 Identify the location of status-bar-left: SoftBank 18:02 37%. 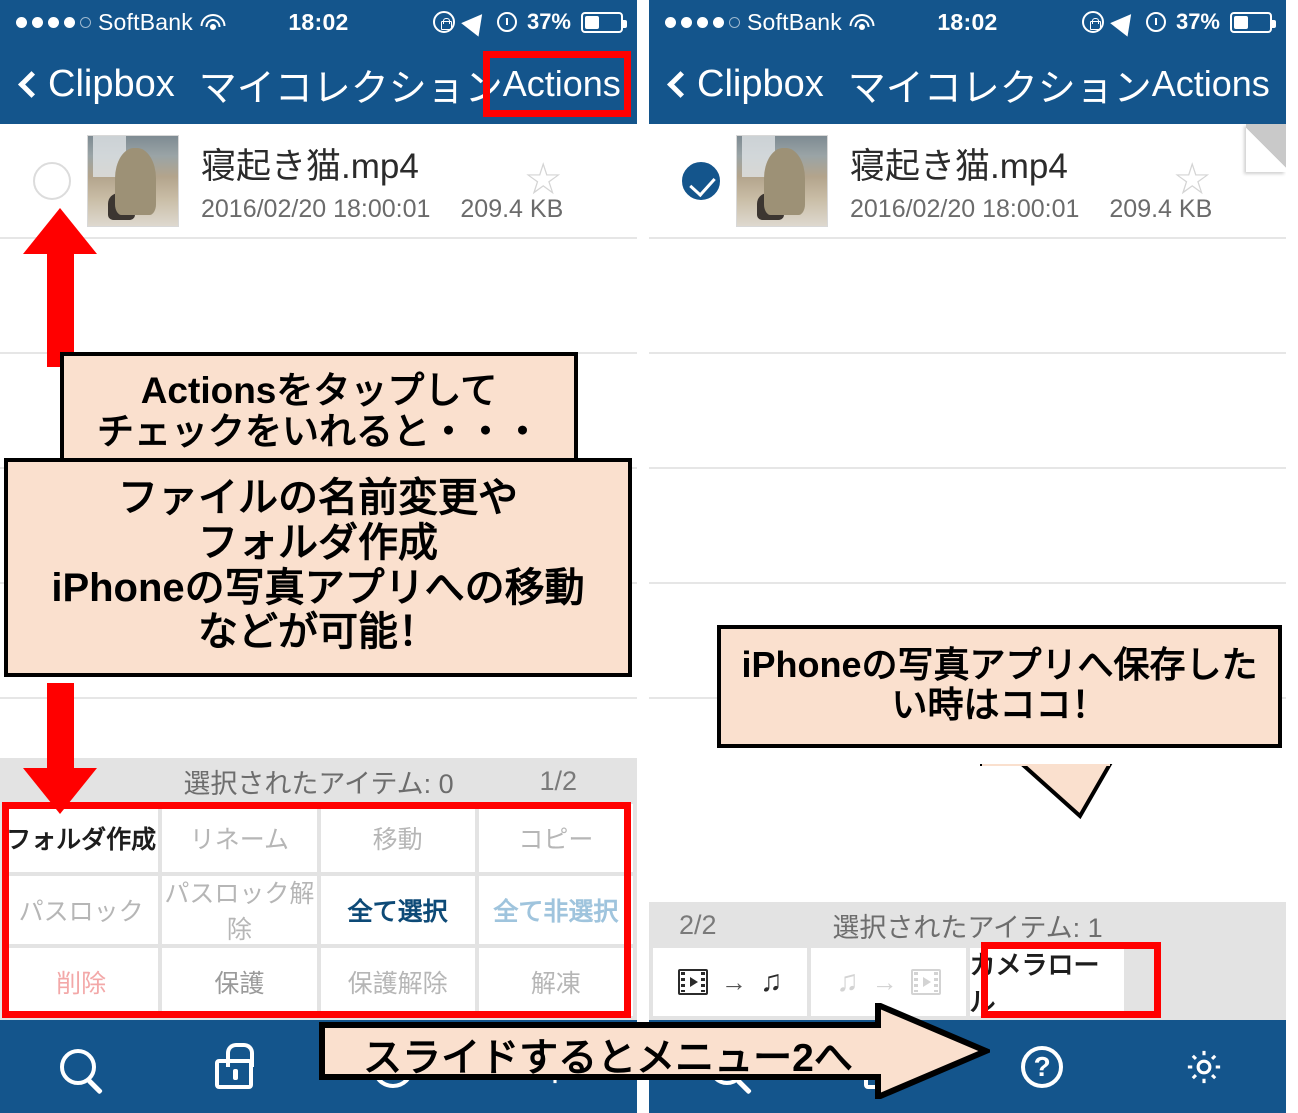
(318, 22).